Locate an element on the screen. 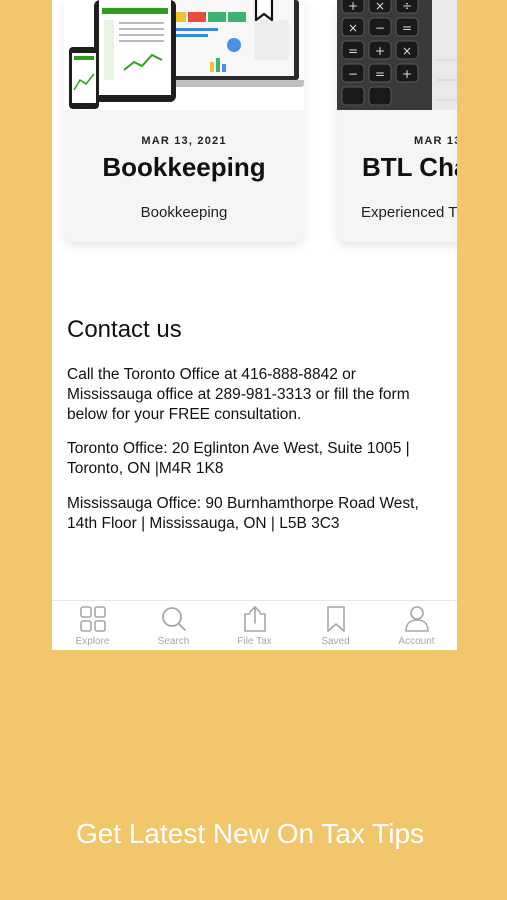 The image size is (507, 900). grid-icon is located at coordinates (92, 619).